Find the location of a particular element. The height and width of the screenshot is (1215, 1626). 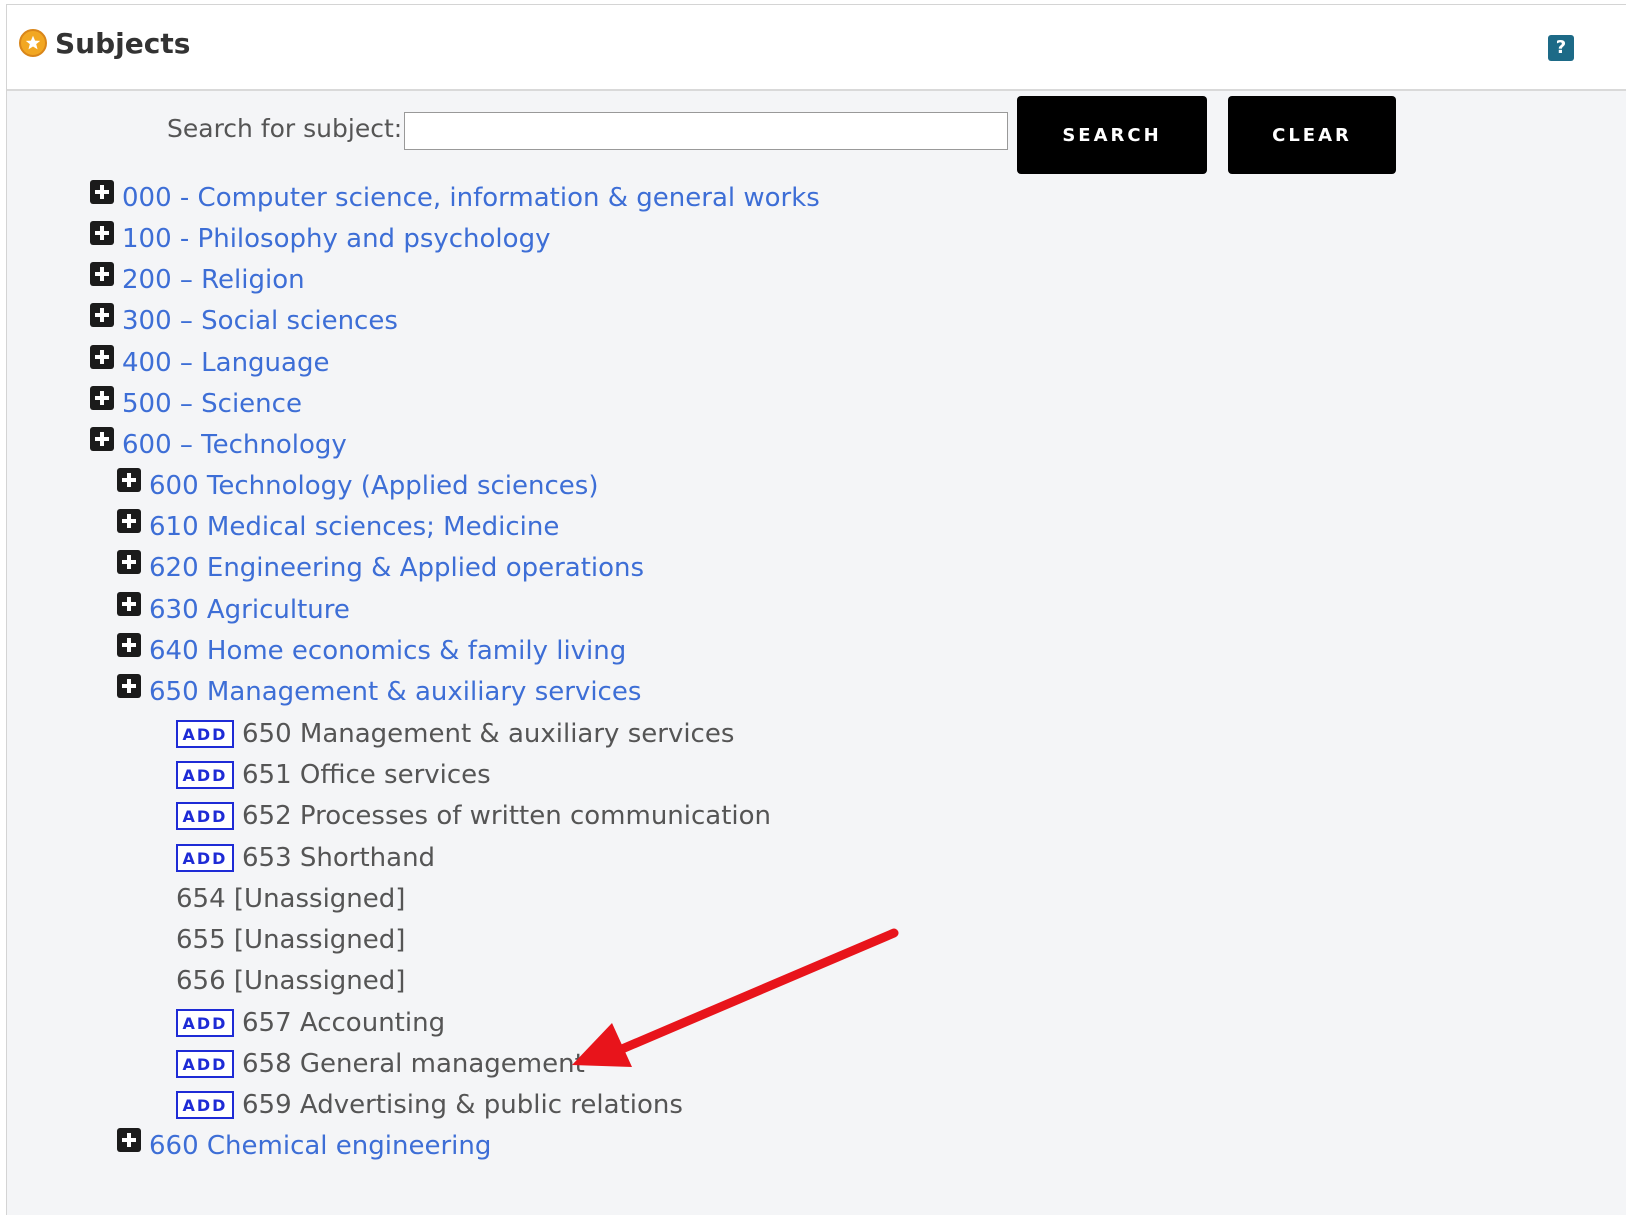

tree-node: 660 Chemical engineering is located at coordinates (304, 1146).